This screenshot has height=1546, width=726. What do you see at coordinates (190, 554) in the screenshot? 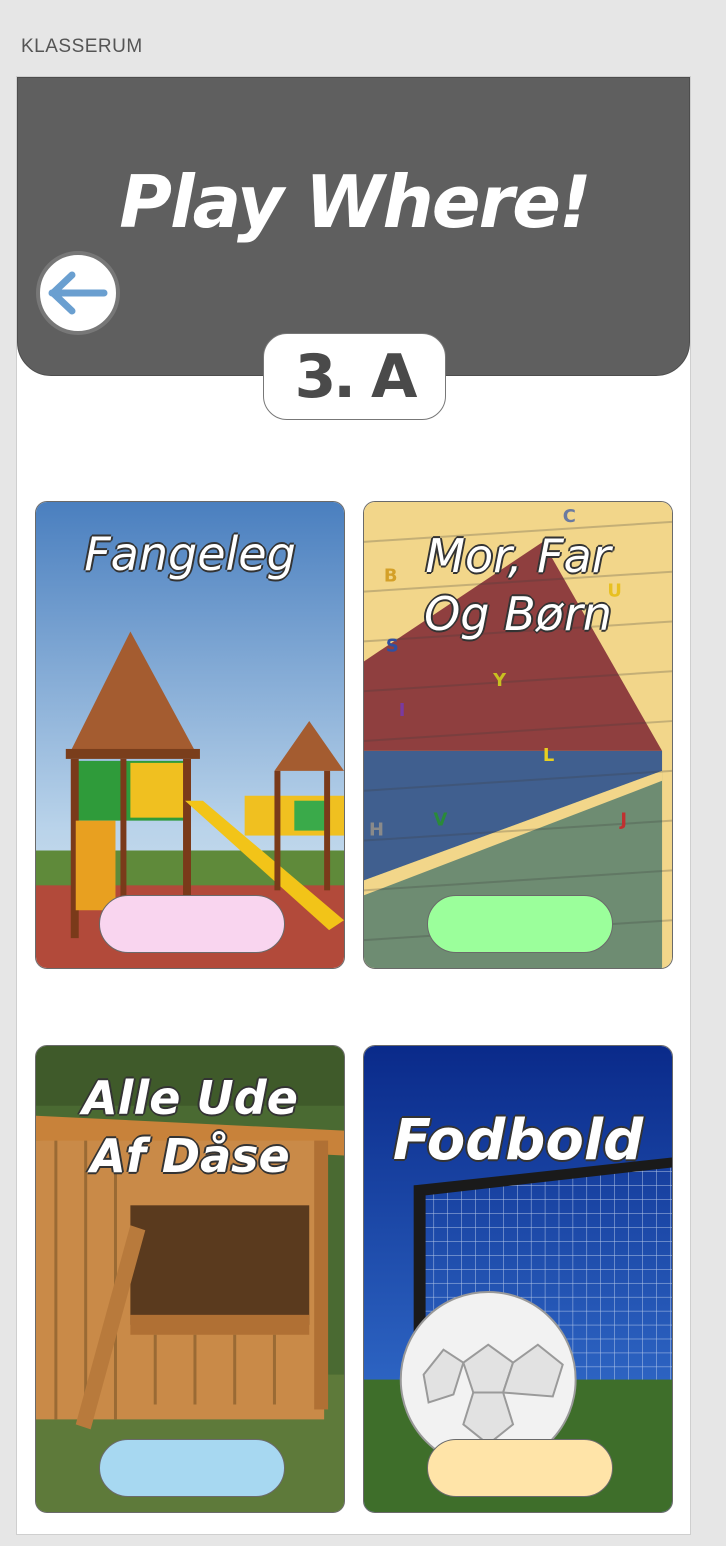
I see `card-title: Fangeleg` at bounding box center [190, 554].